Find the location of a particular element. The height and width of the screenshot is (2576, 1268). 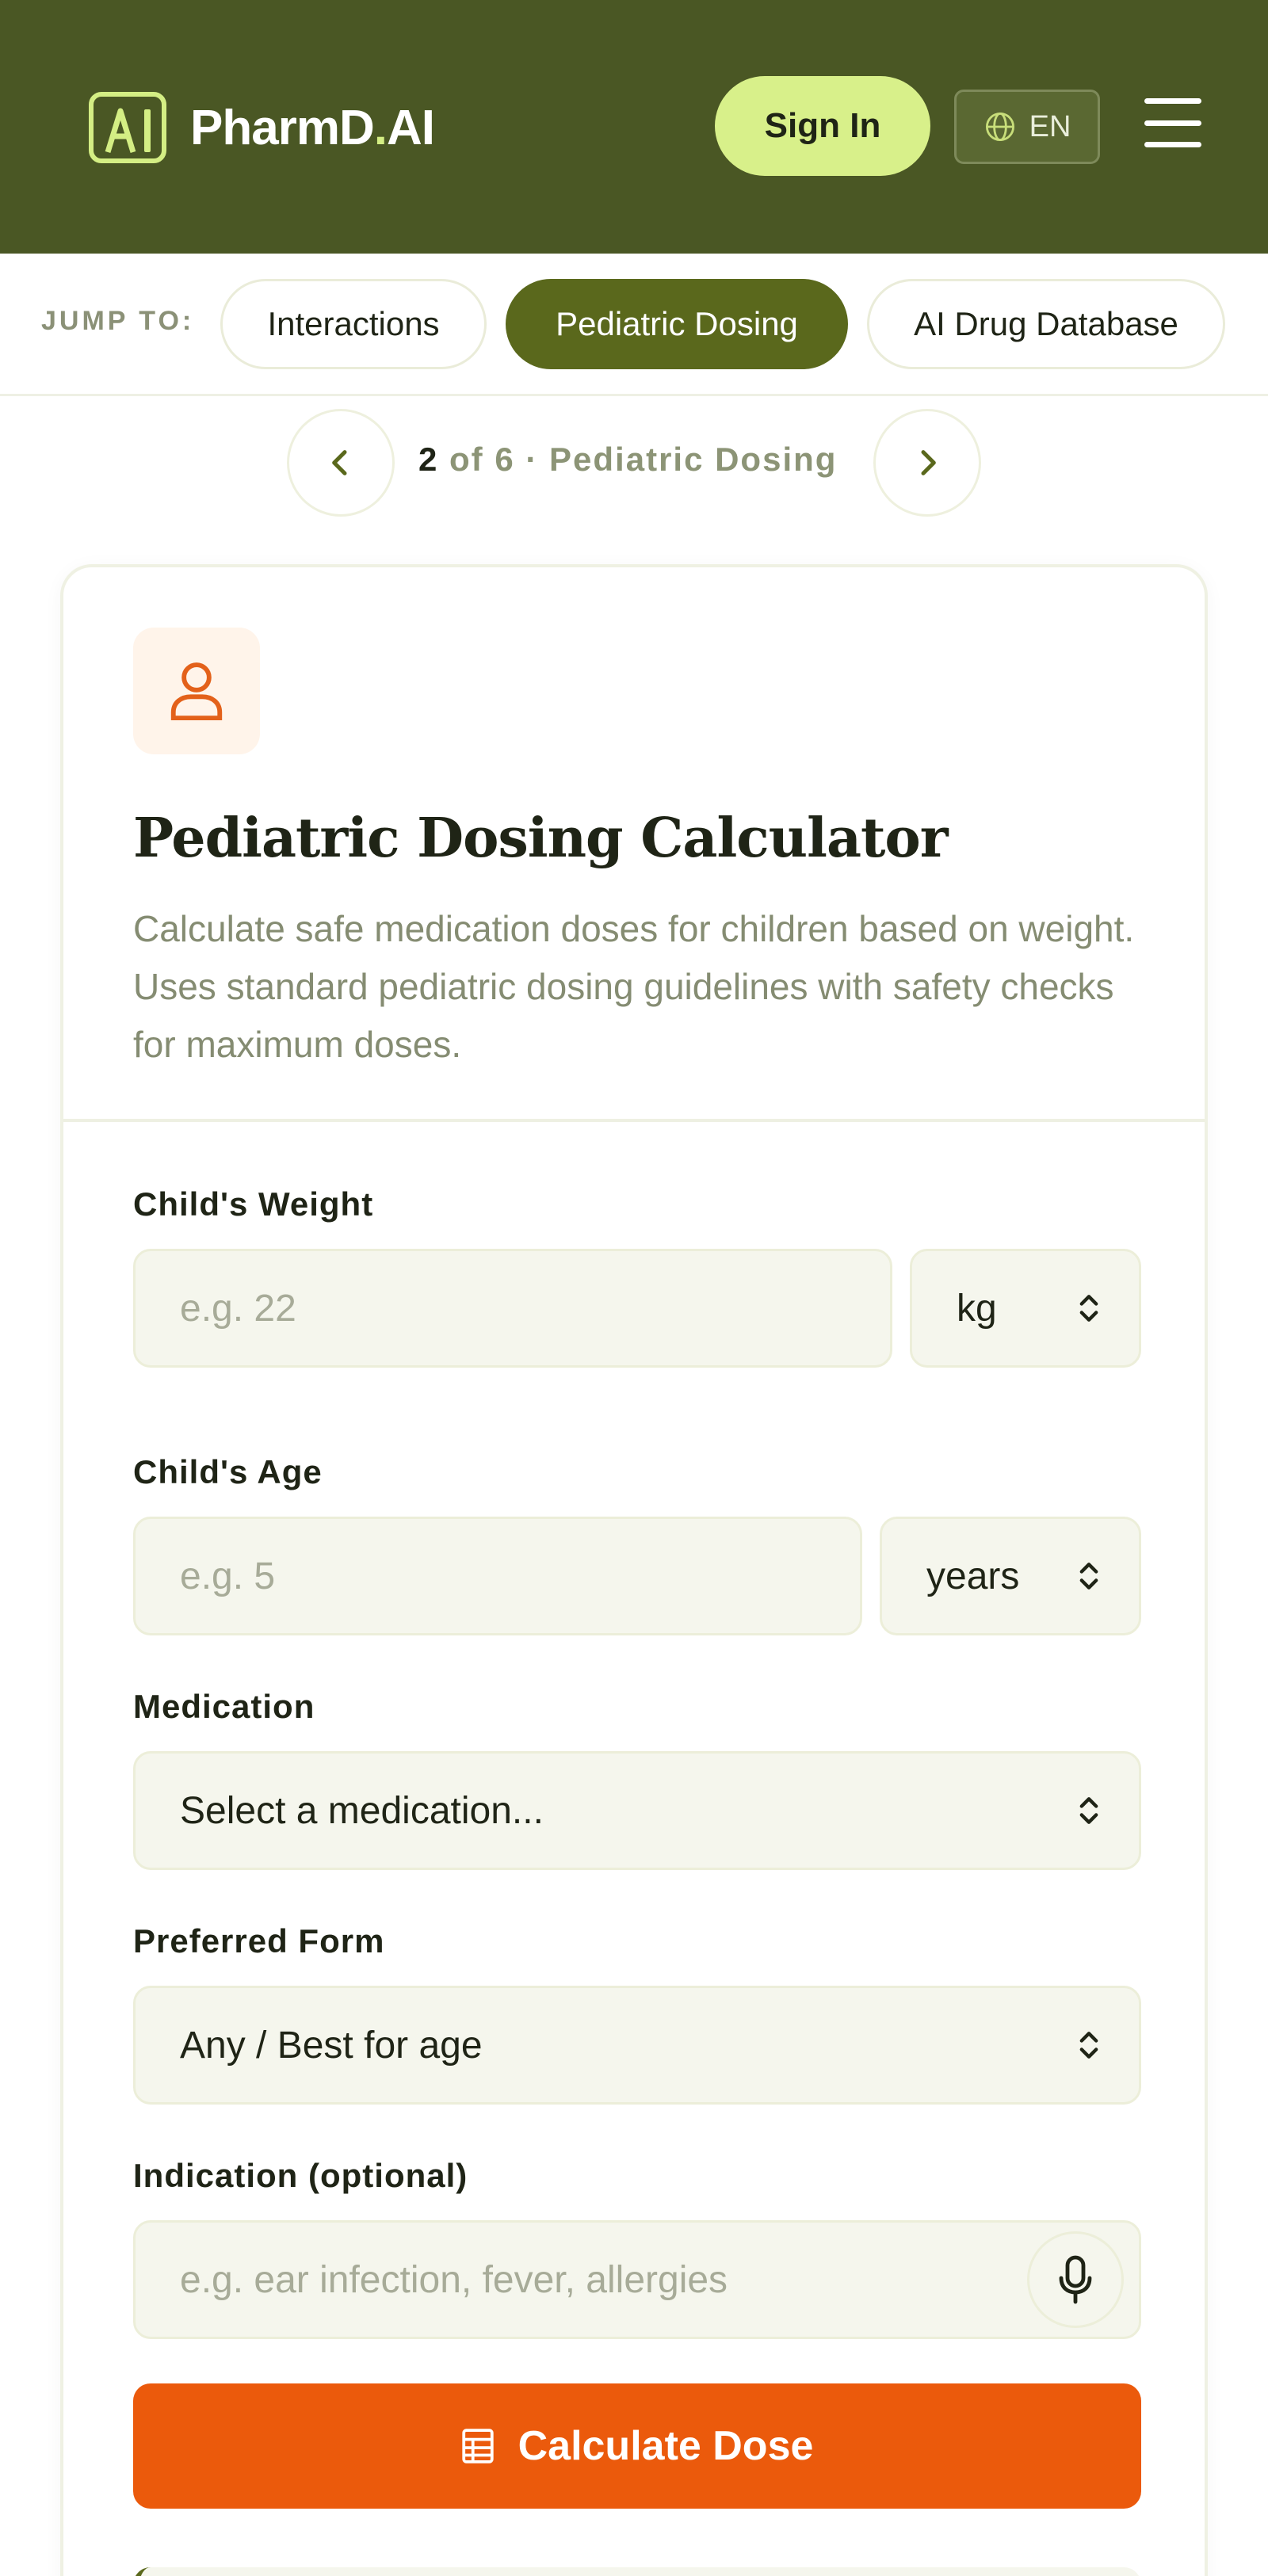

brand-logo: PharmD.AI is located at coordinates (262, 127).